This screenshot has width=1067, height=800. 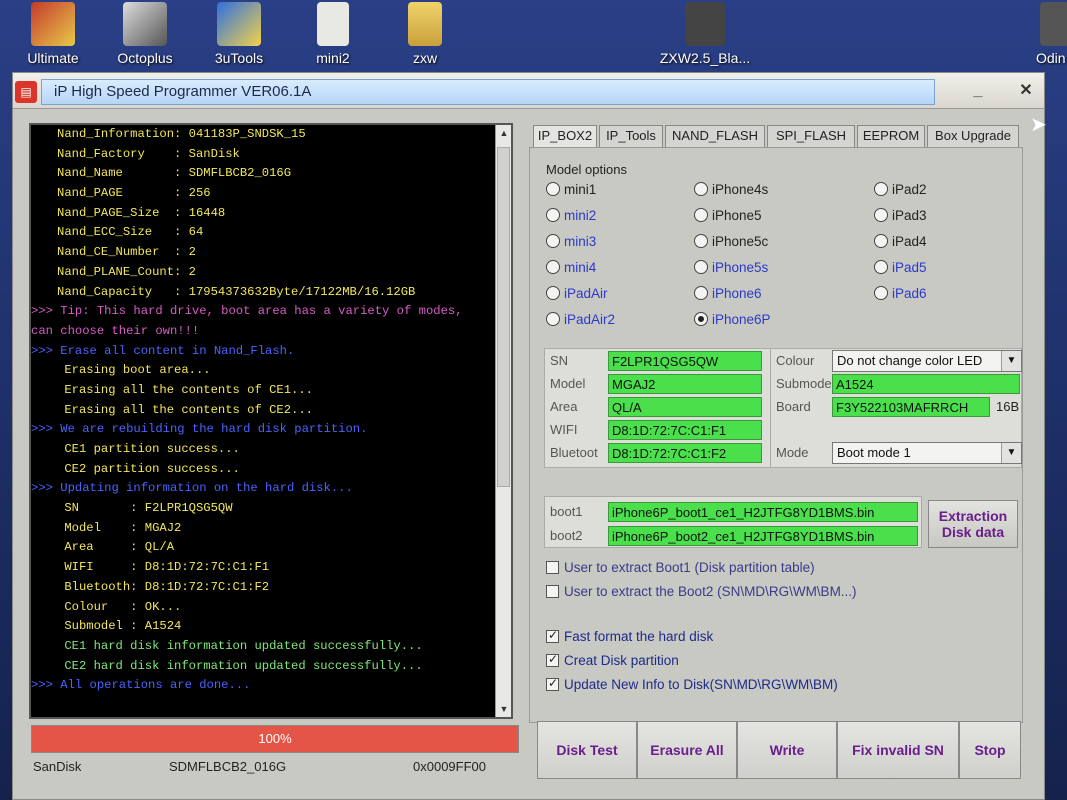 I want to click on scroll-down-icon: ▼, so click(x=503, y=709).